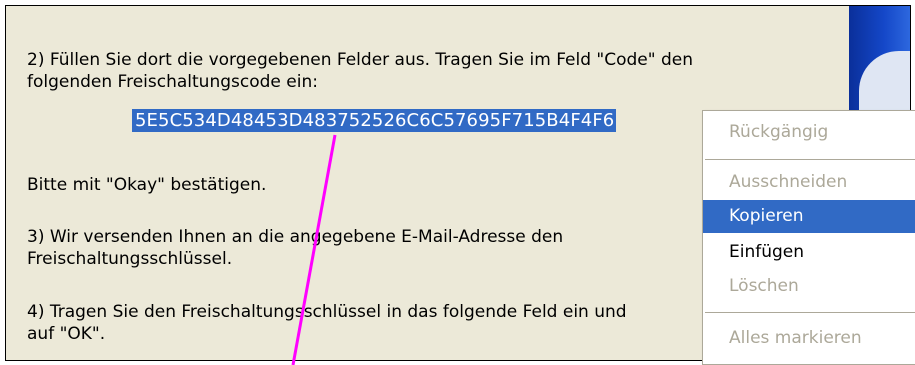 This screenshot has height=365, width=915. Describe the element at coordinates (809, 216) in the screenshot. I see `menu-item-copy: Kopieren` at that location.